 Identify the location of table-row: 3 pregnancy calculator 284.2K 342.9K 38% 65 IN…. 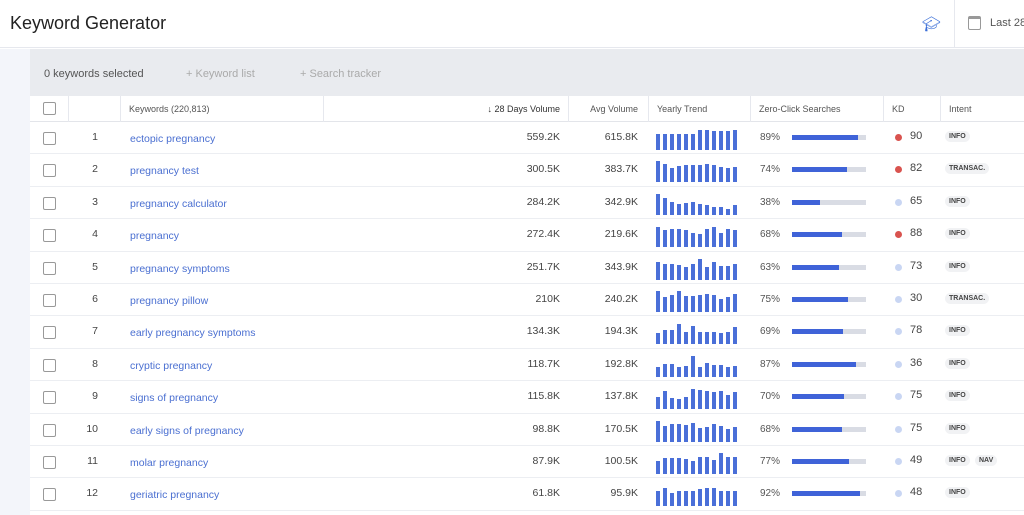
(527, 203).